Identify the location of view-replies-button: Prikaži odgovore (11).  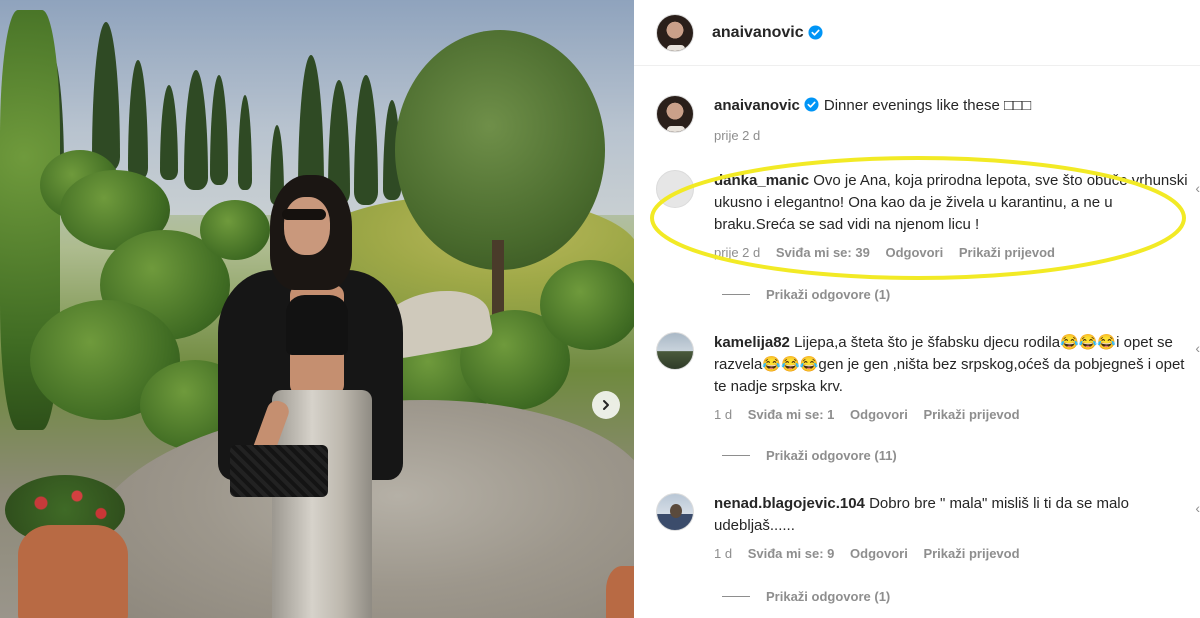
(809, 455).